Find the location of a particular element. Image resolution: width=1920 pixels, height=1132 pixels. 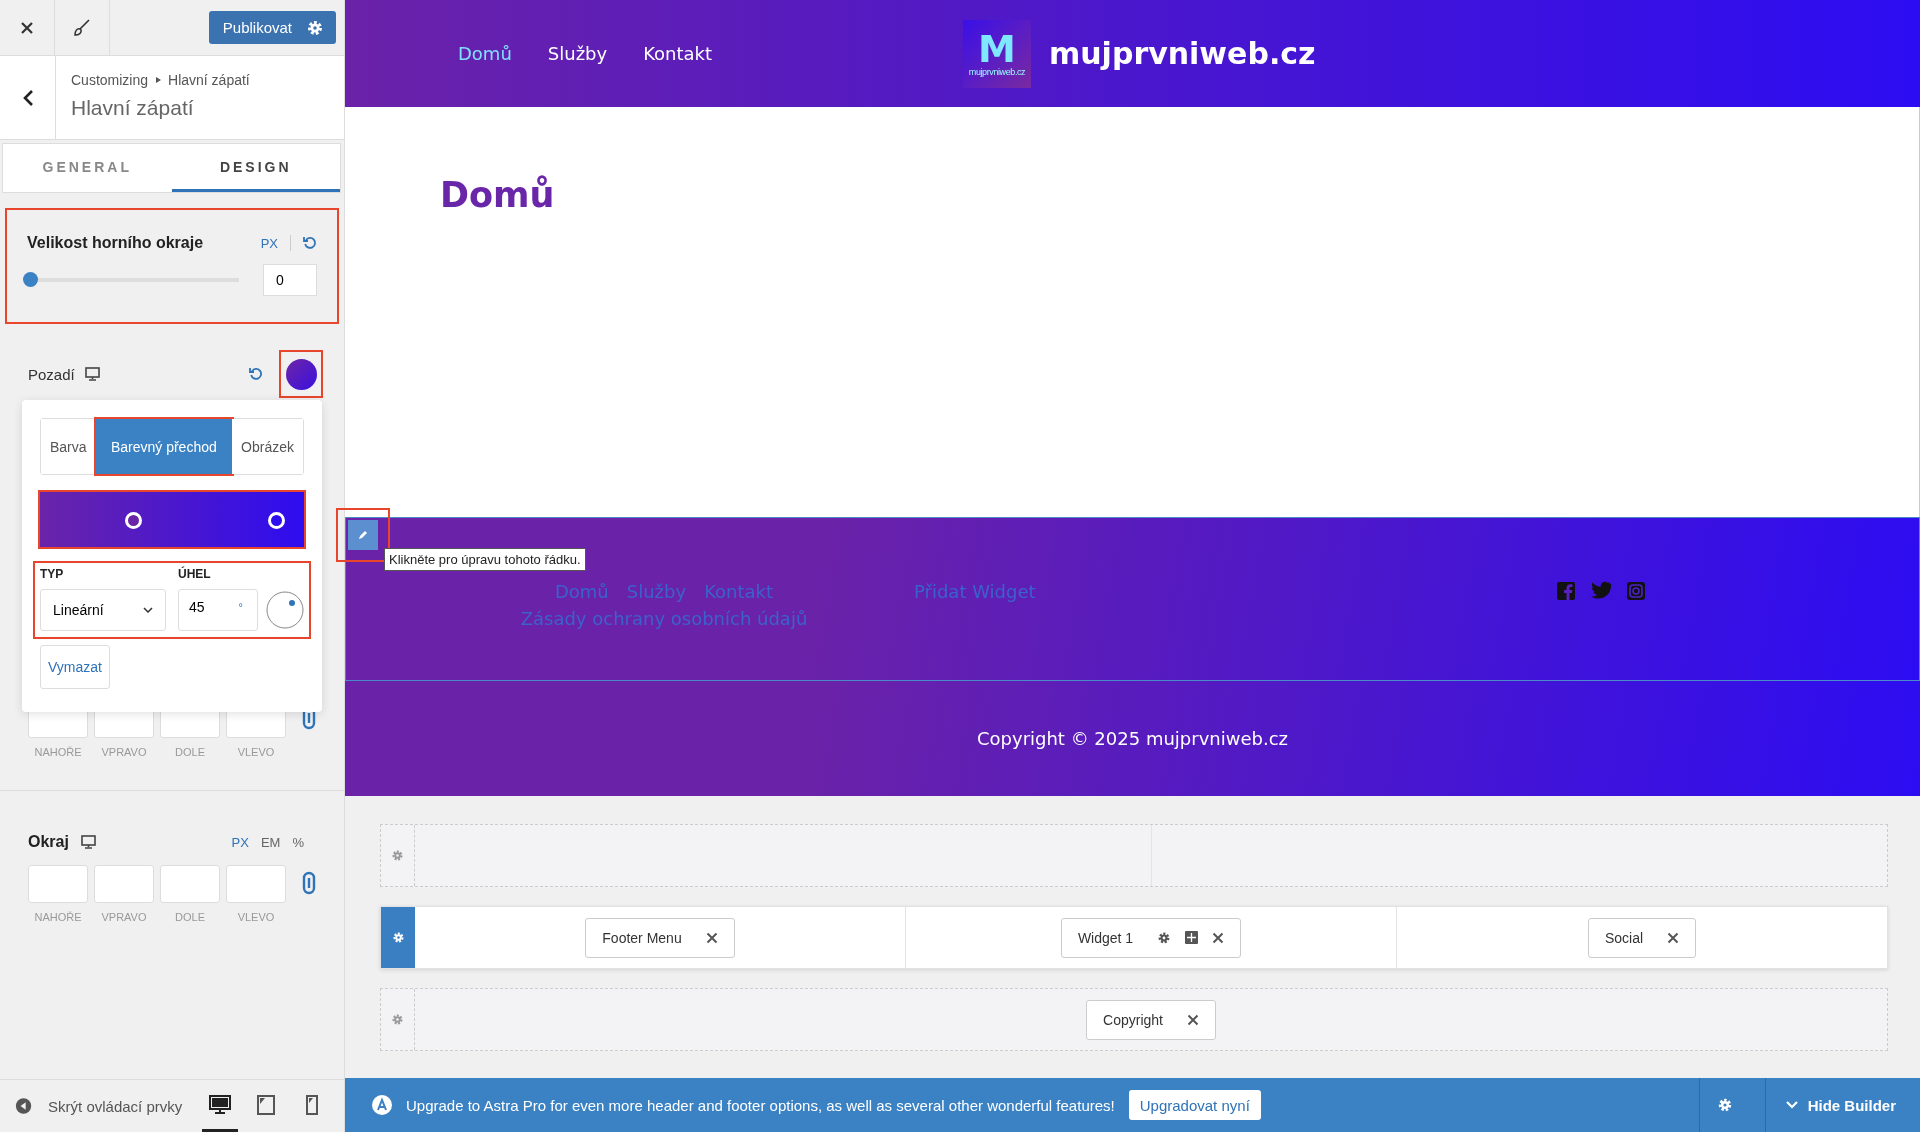

unit-option: % is located at coordinates (298, 842).